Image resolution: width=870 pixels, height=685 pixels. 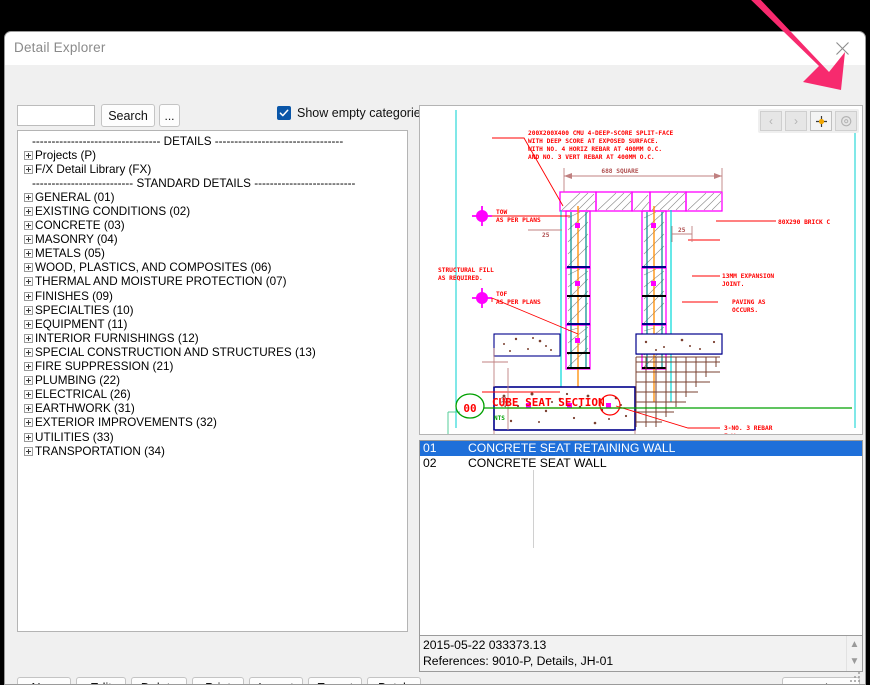 I want to click on tree-item-label: THERMAL AND MOISTURE PROTECTION (07), so click(x=161, y=282).